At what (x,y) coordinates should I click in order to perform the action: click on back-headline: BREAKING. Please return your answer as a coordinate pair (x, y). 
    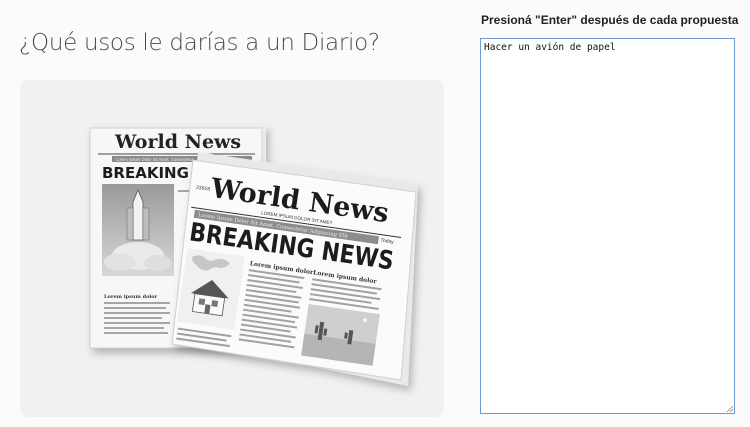
    Looking at the image, I should click on (145, 173).